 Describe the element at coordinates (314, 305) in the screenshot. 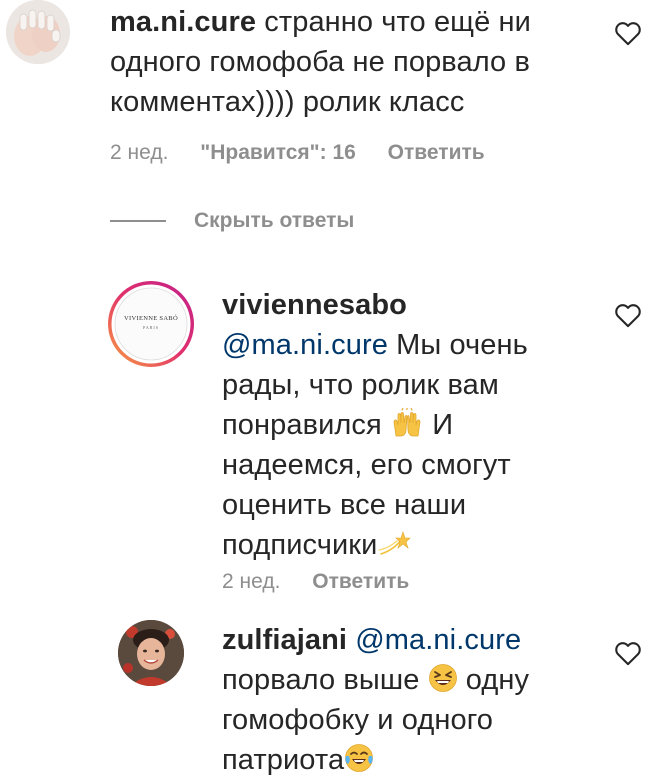

I see `comment-username: viviennesabo` at that location.